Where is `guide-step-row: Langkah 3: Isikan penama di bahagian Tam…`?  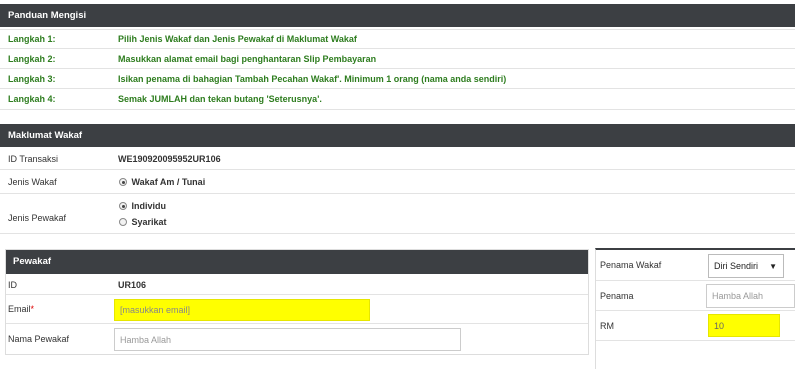 guide-step-row: Langkah 3: Isikan penama di bahagian Tam… is located at coordinates (397, 79).